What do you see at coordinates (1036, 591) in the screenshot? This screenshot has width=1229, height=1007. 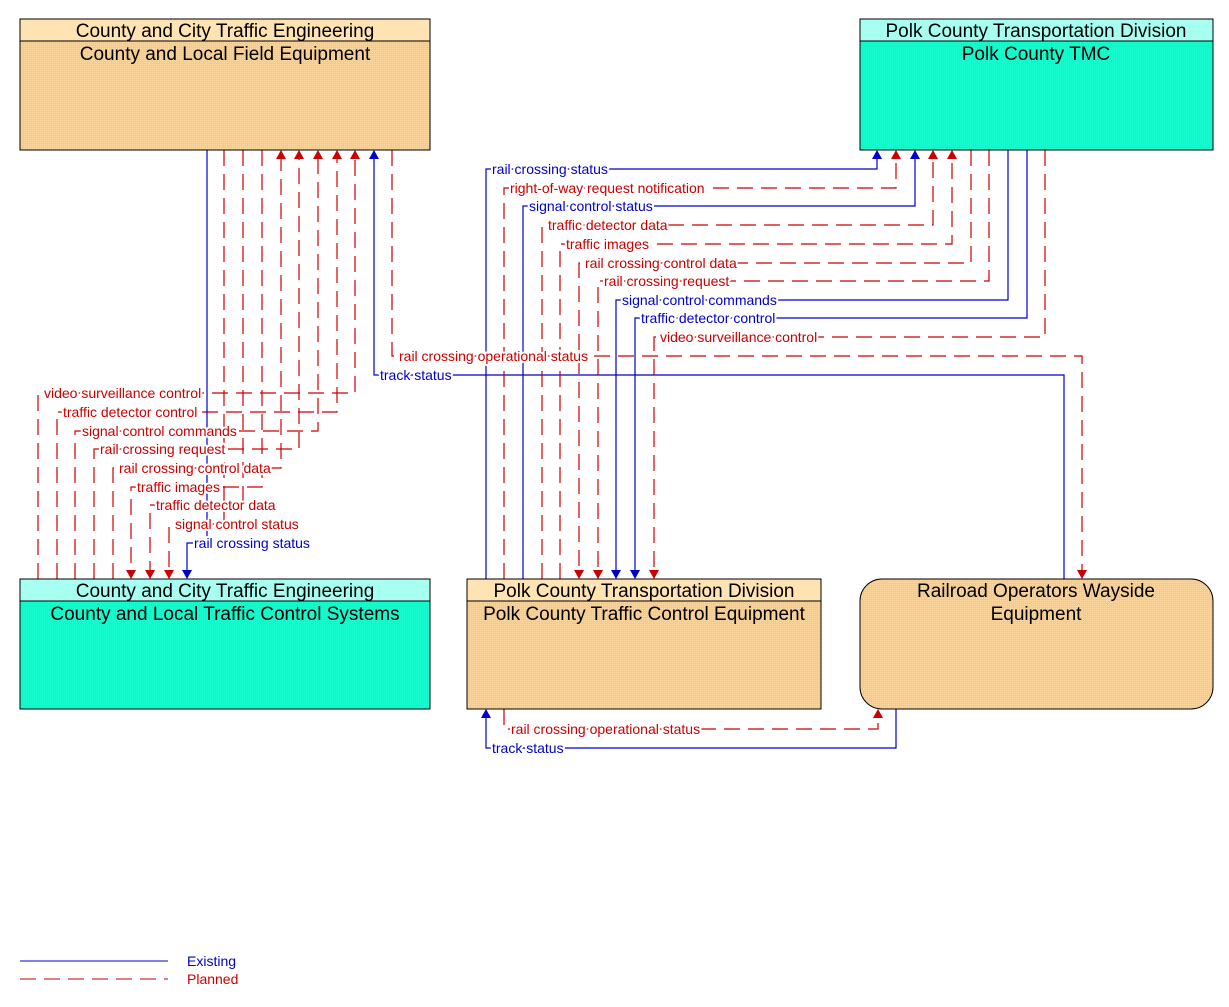 I see `entity-name: Railroad Operators Wayside` at bounding box center [1036, 591].